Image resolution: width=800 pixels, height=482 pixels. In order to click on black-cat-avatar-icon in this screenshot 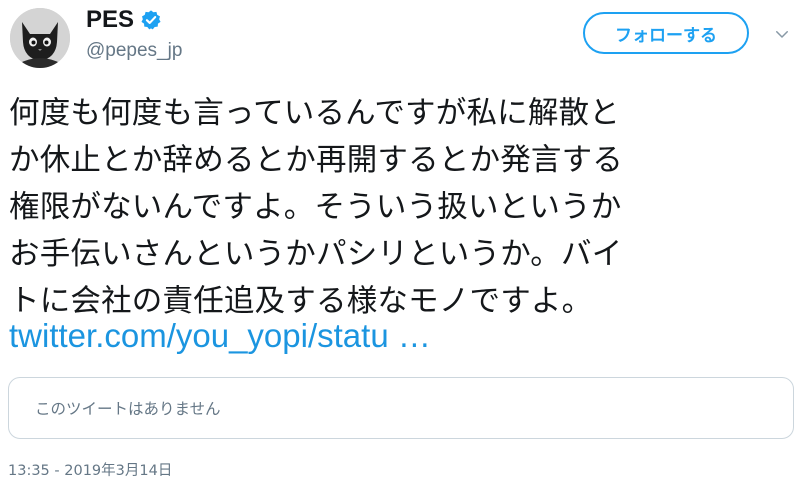, I will do `click(40, 38)`.